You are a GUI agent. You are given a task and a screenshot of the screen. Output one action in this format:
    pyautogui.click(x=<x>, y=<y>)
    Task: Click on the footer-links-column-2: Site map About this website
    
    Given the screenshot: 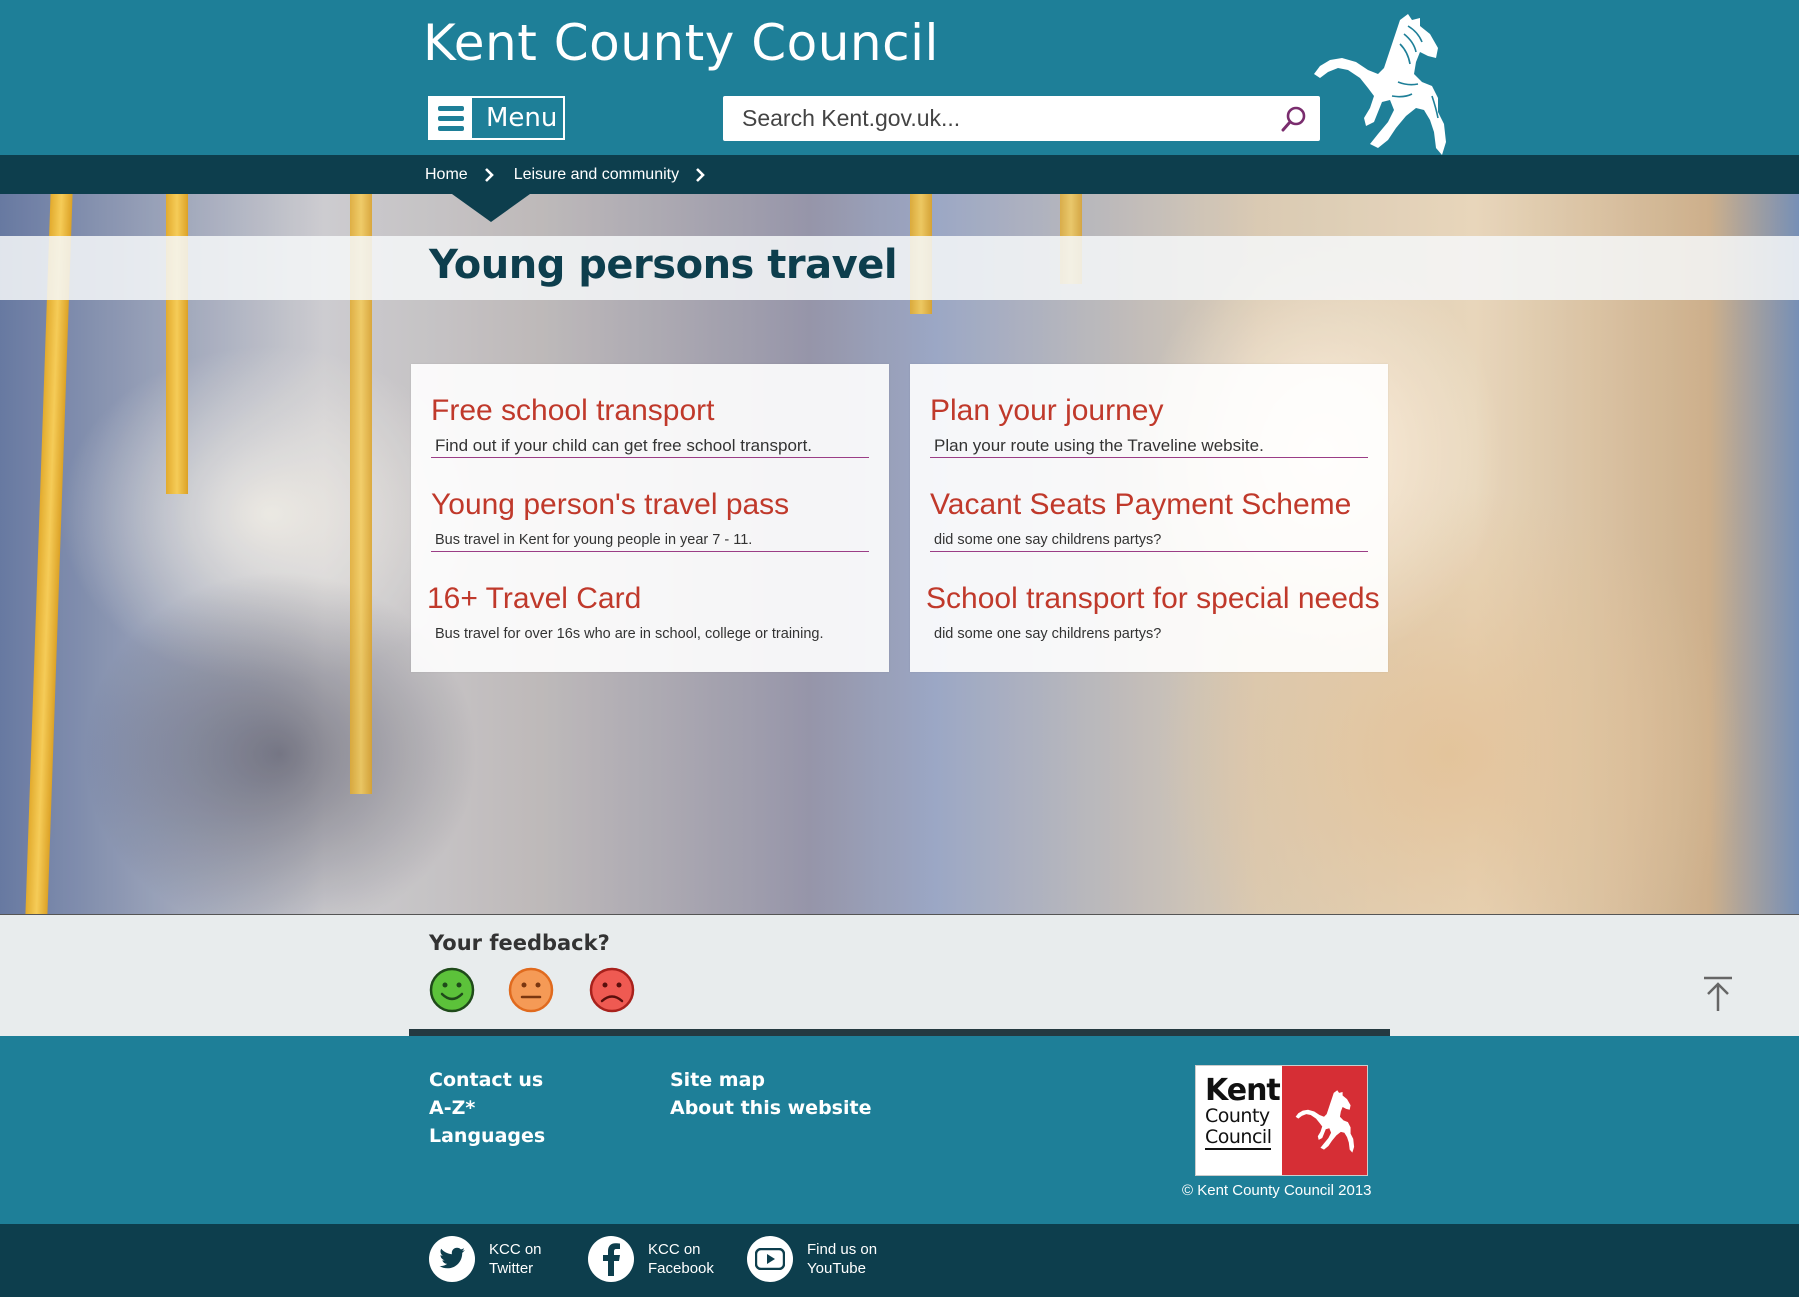 What is the action you would take?
    pyautogui.click(x=770, y=1094)
    